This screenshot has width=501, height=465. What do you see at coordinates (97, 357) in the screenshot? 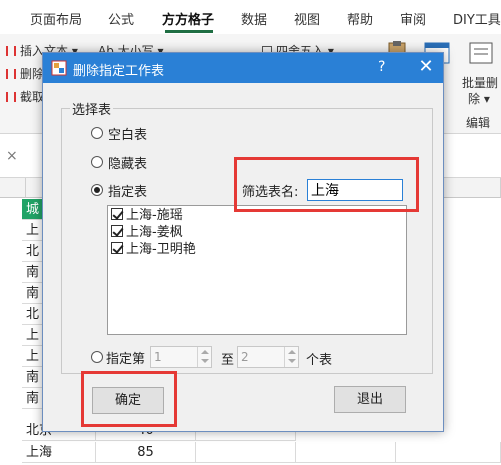
I see `radio-nth` at bounding box center [97, 357].